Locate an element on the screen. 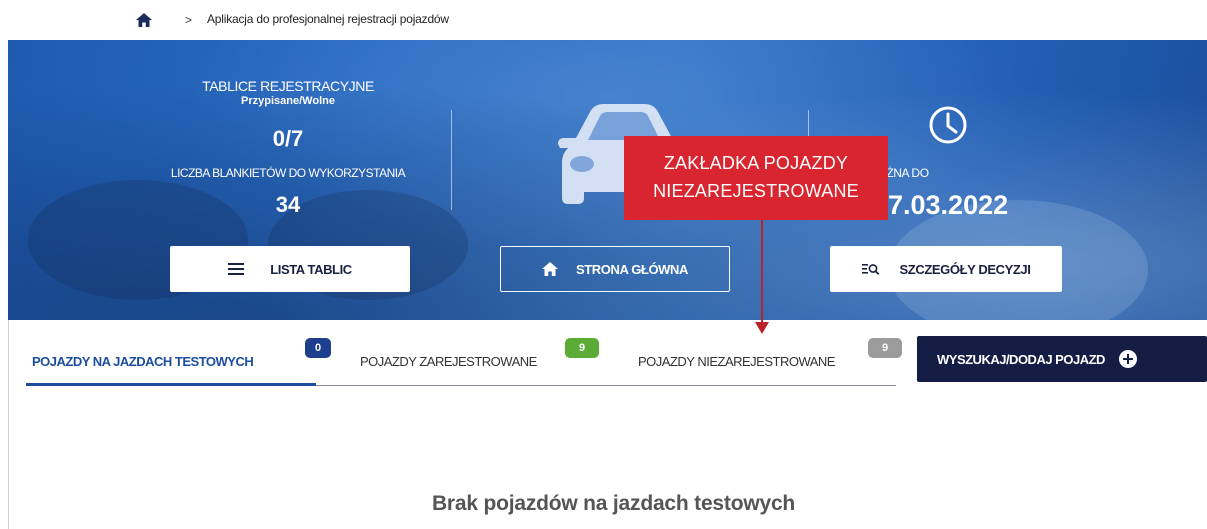 The height and width of the screenshot is (529, 1207). tab-test-drives-count: 0 is located at coordinates (318, 348).